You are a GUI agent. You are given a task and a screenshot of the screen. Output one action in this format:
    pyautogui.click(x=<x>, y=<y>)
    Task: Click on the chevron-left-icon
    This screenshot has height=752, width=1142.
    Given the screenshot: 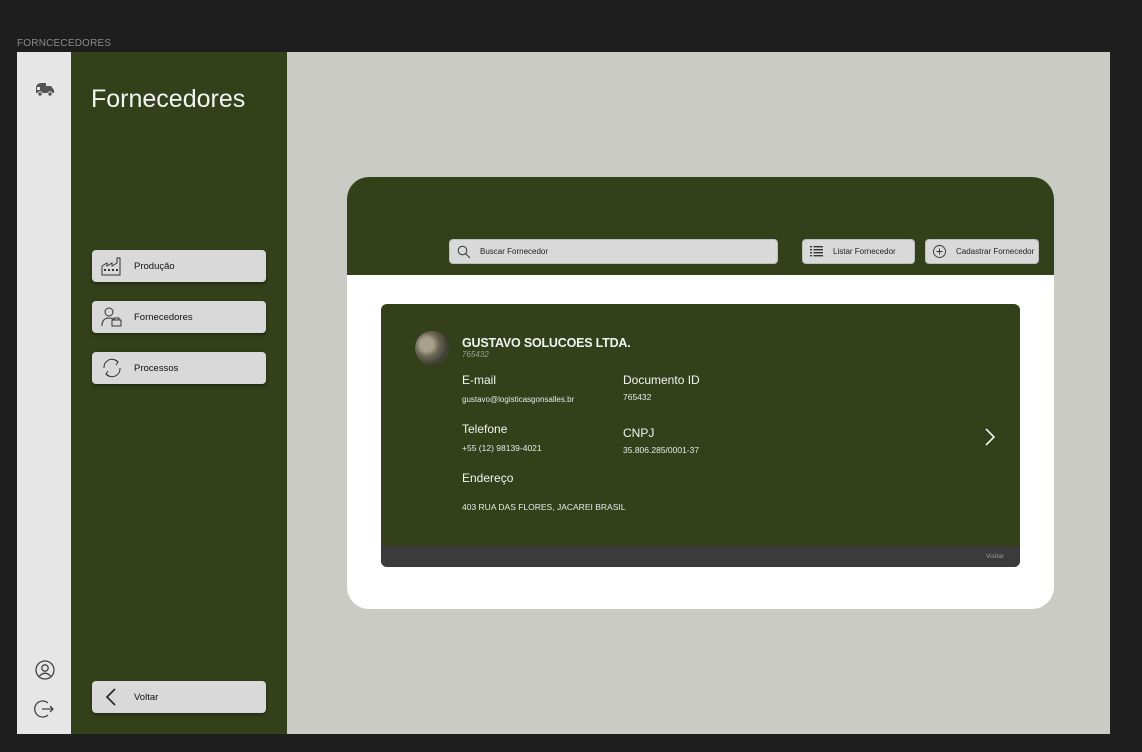 What is the action you would take?
    pyautogui.click(x=110, y=697)
    